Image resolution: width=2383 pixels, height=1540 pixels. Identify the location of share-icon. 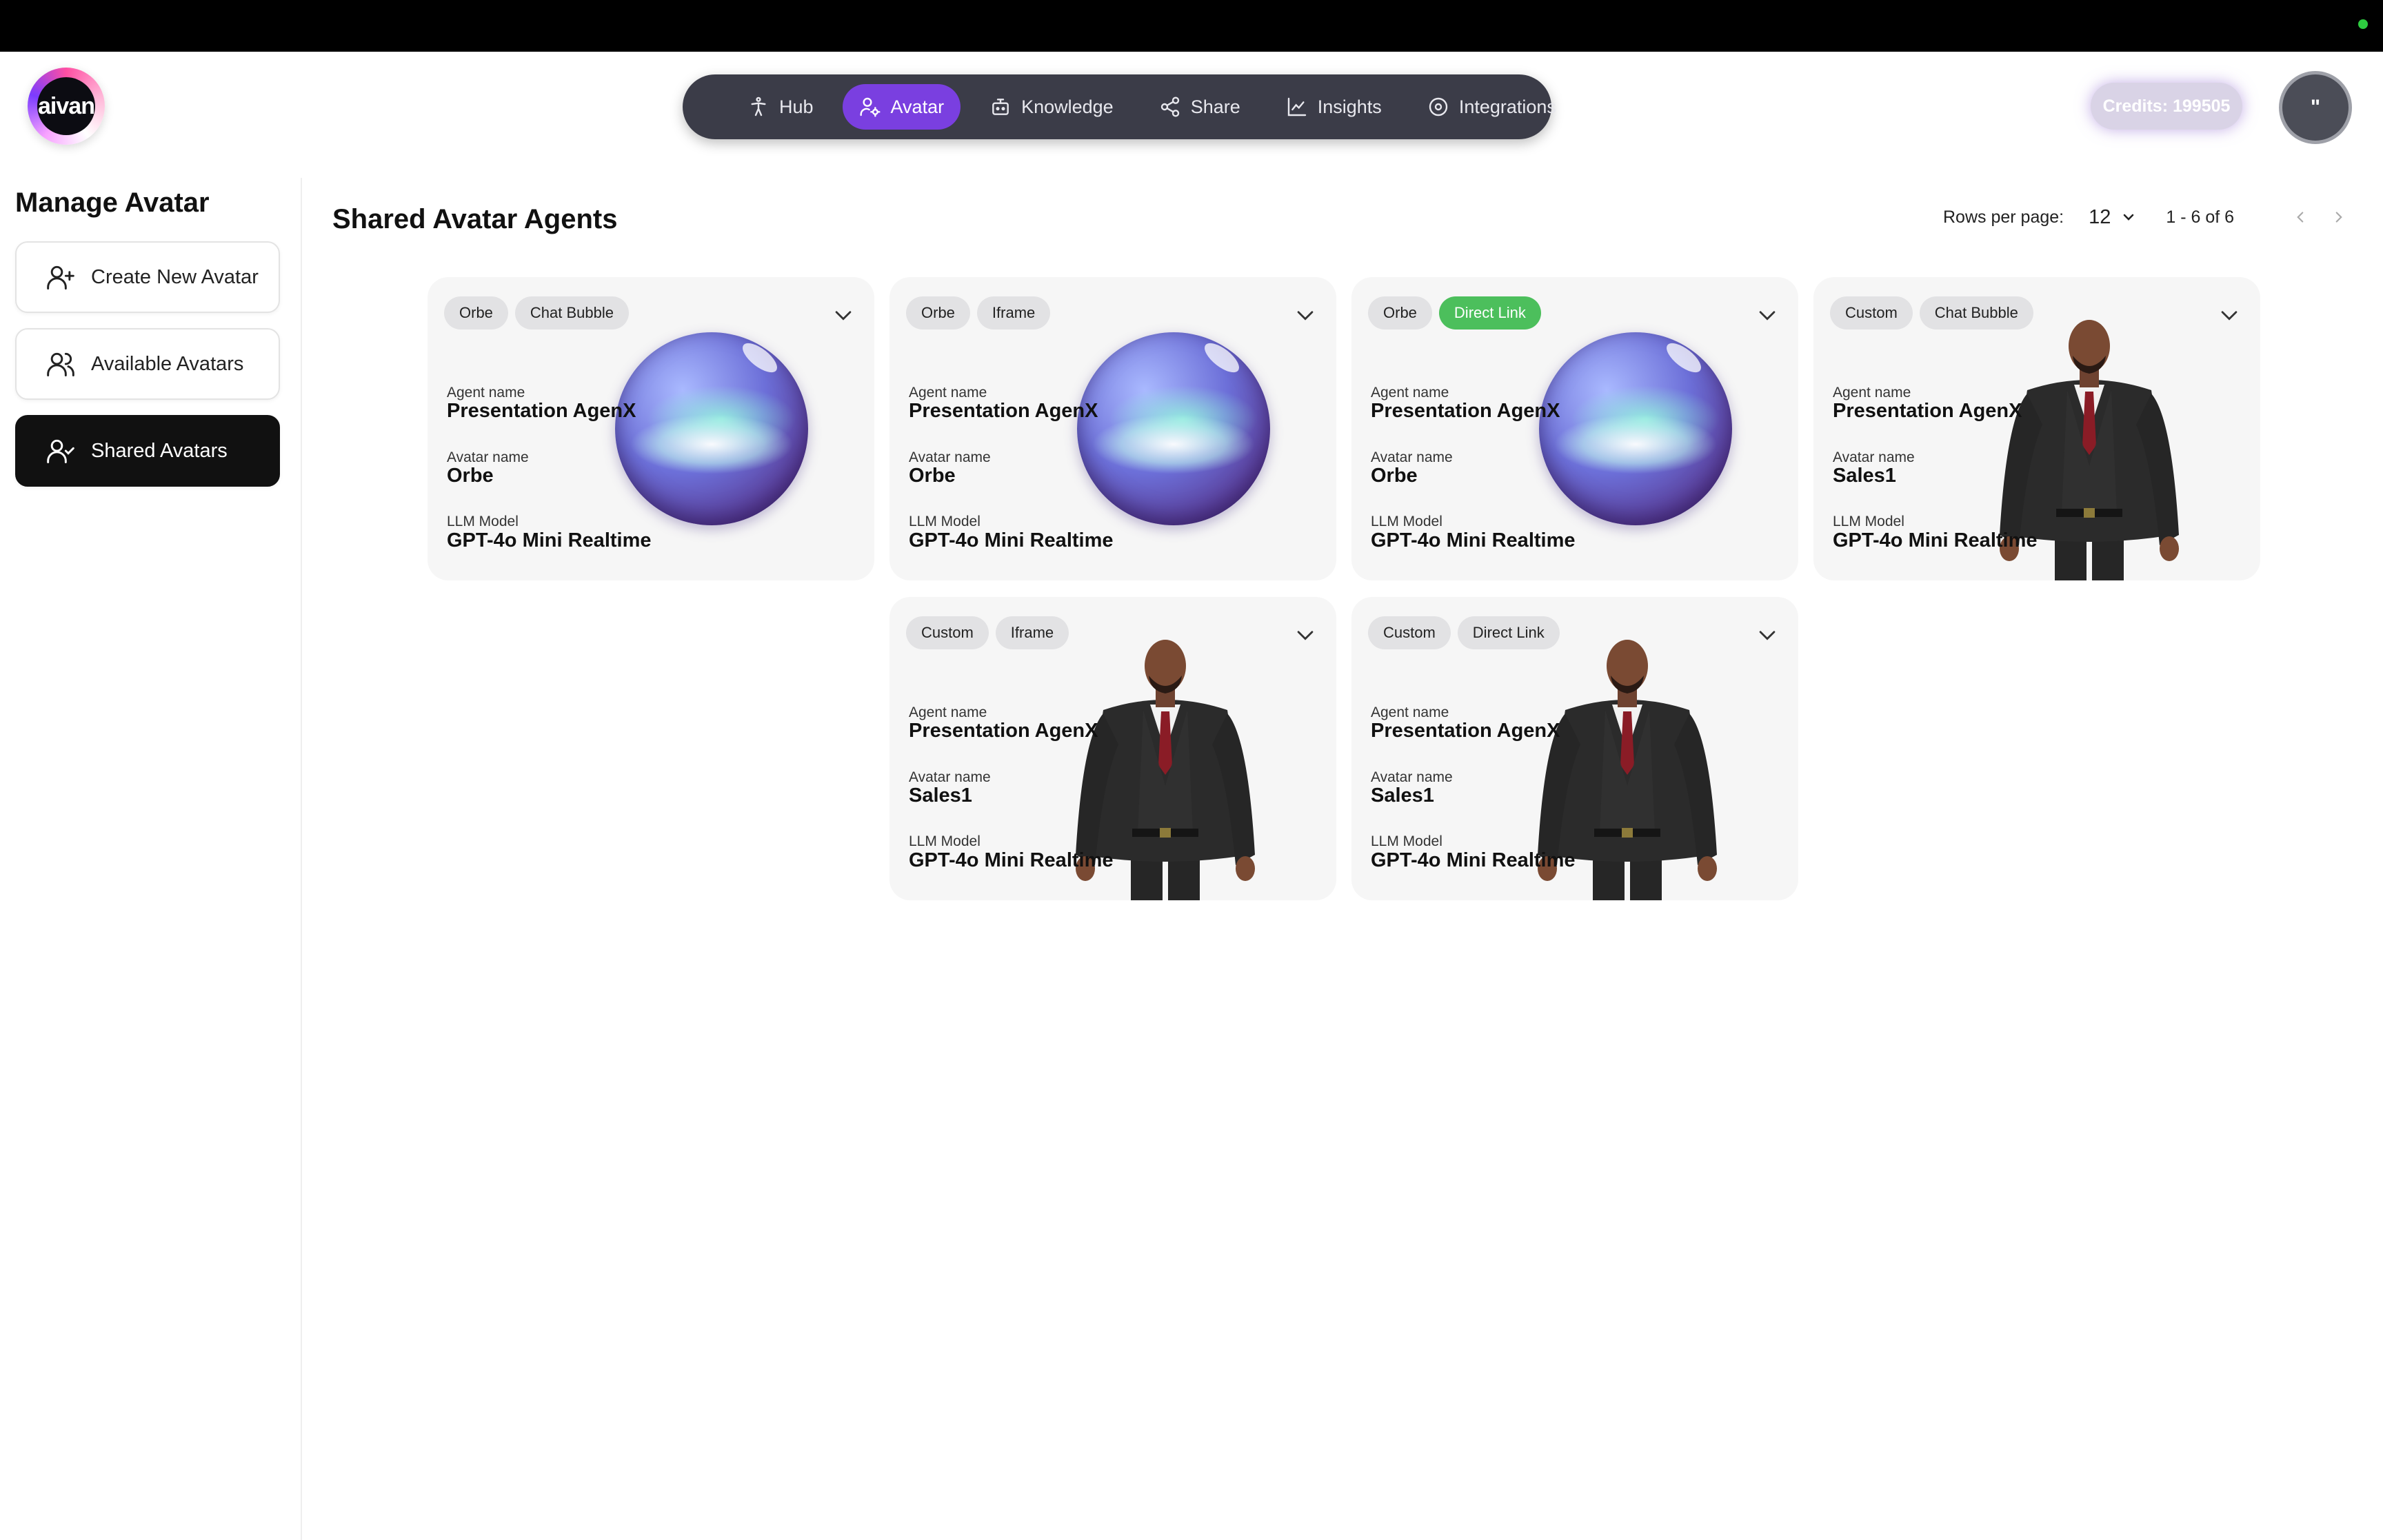
(1169, 107).